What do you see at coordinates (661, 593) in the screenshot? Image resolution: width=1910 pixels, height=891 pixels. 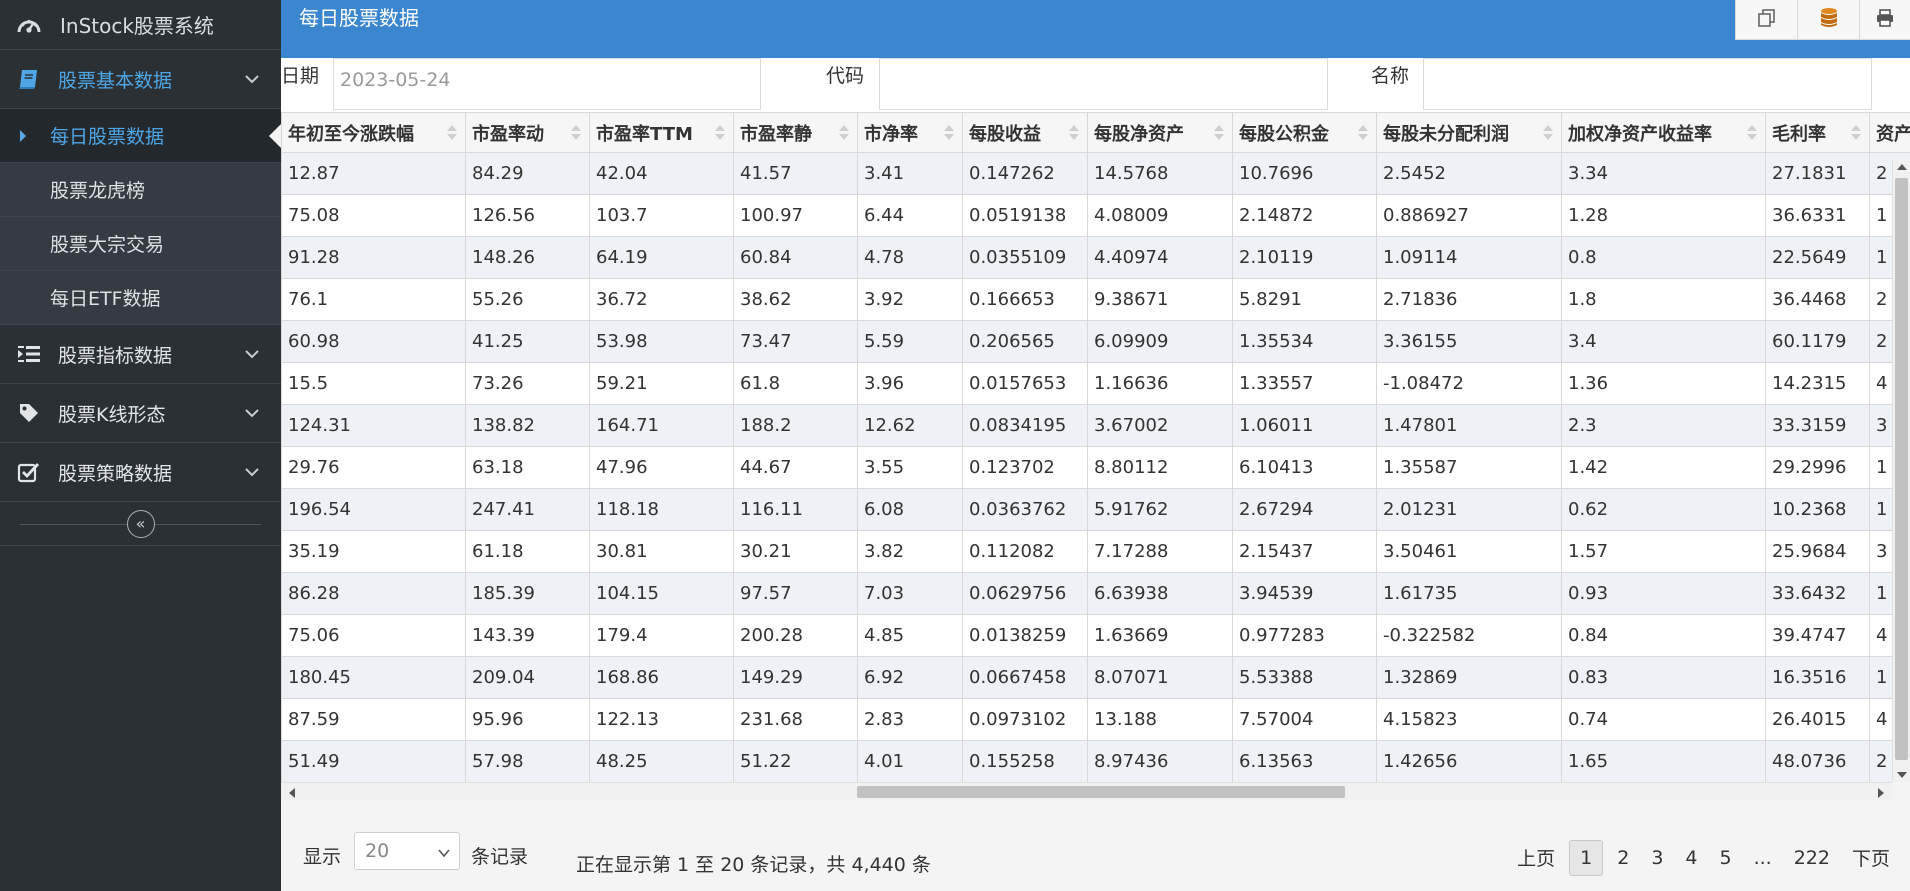 I see `table-cell: 104.15` at bounding box center [661, 593].